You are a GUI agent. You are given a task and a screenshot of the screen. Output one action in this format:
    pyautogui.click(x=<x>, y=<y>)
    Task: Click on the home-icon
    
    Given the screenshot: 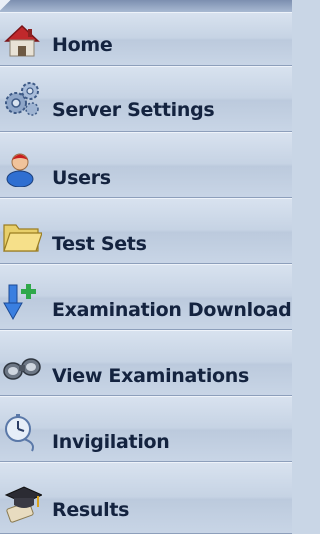 What is the action you would take?
    pyautogui.click(x=22, y=40)
    